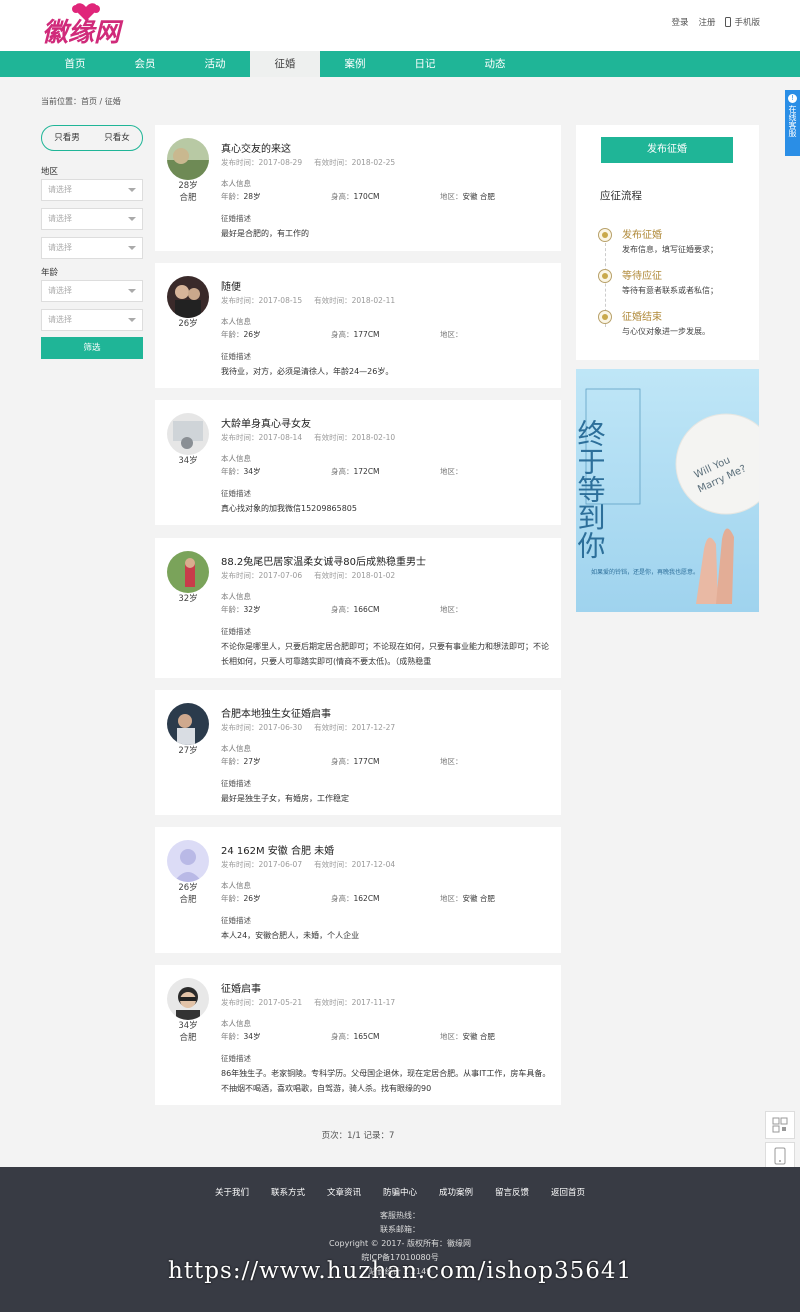 This screenshot has height=1312, width=800. What do you see at coordinates (145, 64) in the screenshot?
I see `nav-item: 会员` at bounding box center [145, 64].